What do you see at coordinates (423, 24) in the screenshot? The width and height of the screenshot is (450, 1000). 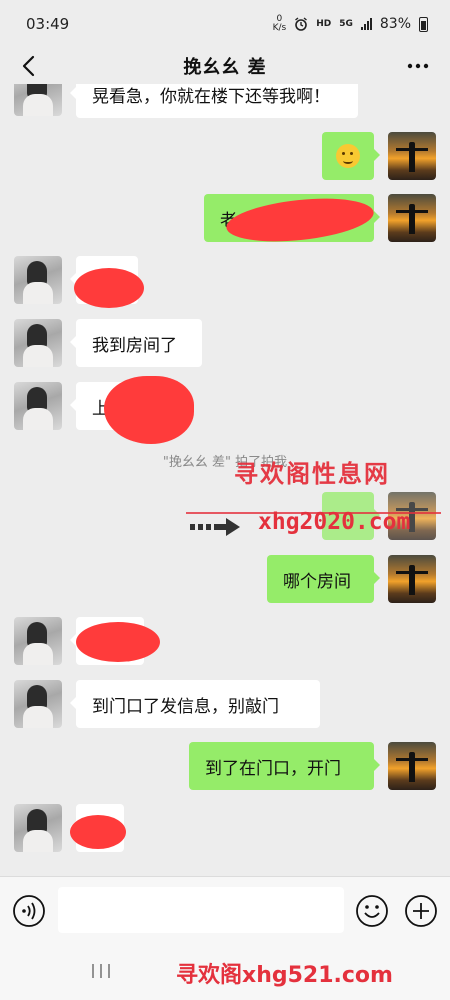 I see `battery-icon` at bounding box center [423, 24].